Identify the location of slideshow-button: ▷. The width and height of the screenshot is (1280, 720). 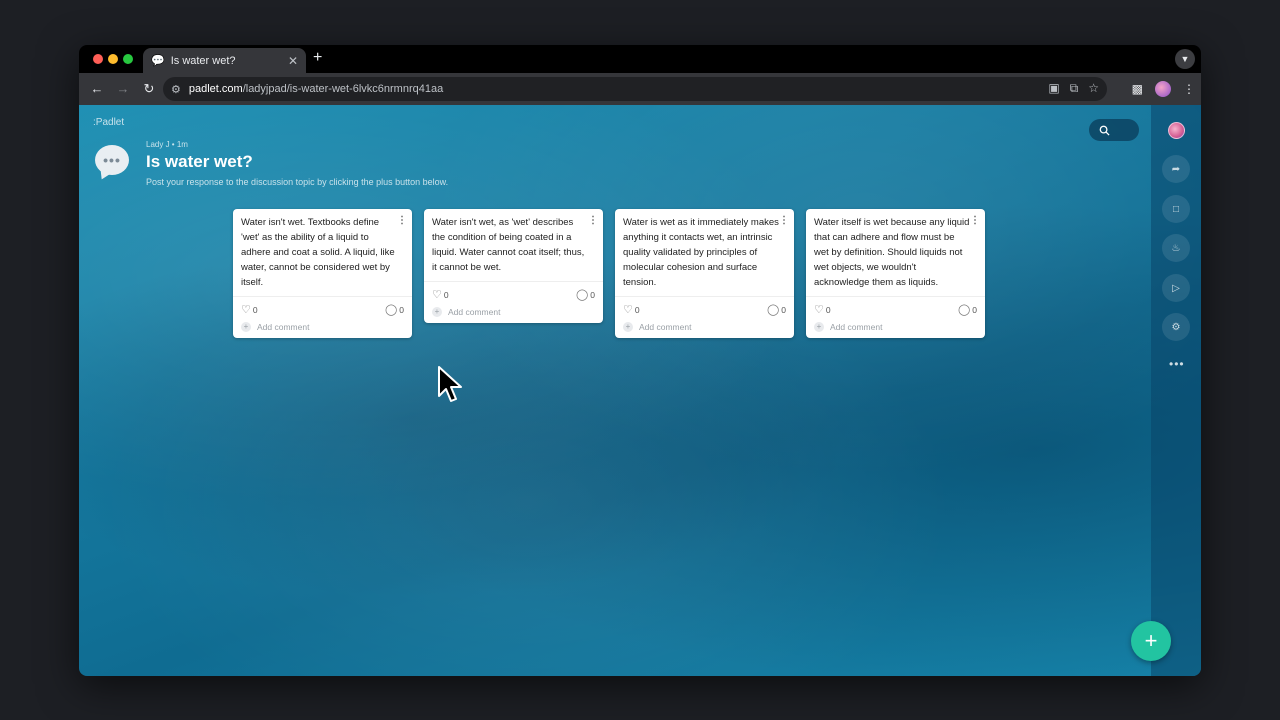
(1176, 288).